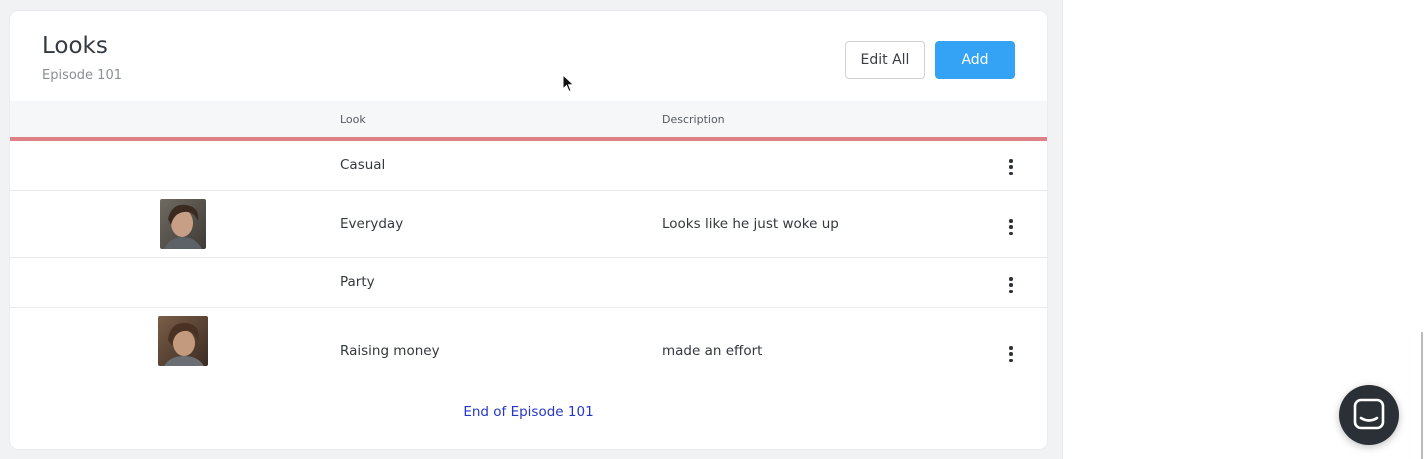  Describe the element at coordinates (372, 224) in the screenshot. I see `look-name: Everyday` at that location.